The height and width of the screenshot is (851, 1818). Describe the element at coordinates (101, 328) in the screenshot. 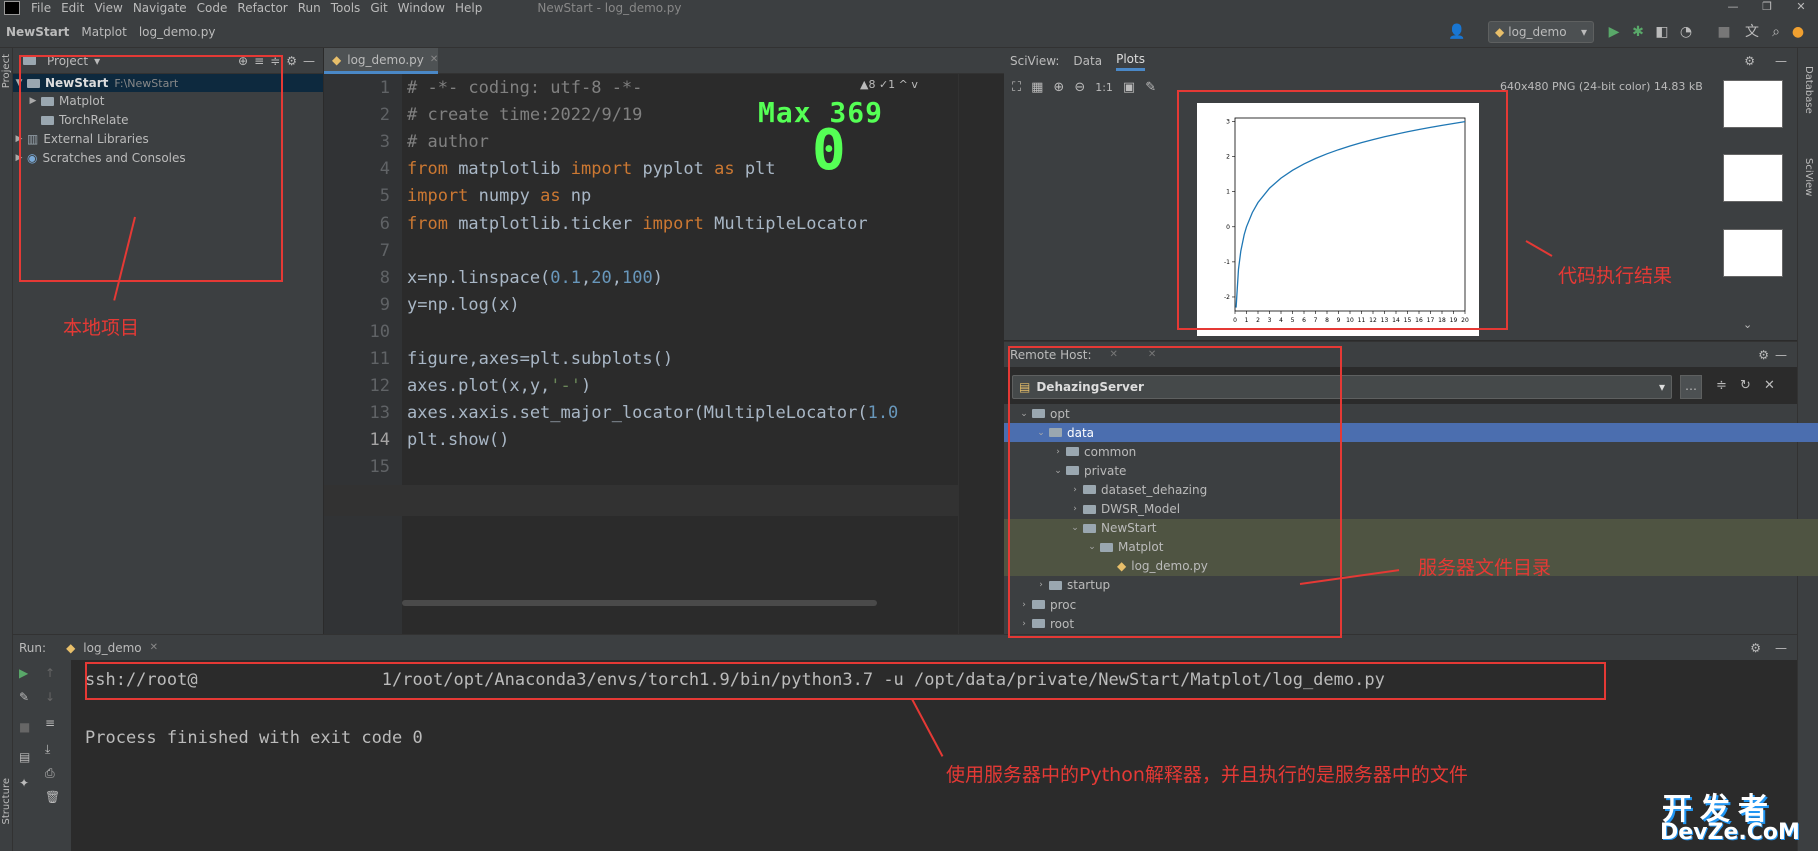

I see `annotation-local-project: 本地项目` at that location.